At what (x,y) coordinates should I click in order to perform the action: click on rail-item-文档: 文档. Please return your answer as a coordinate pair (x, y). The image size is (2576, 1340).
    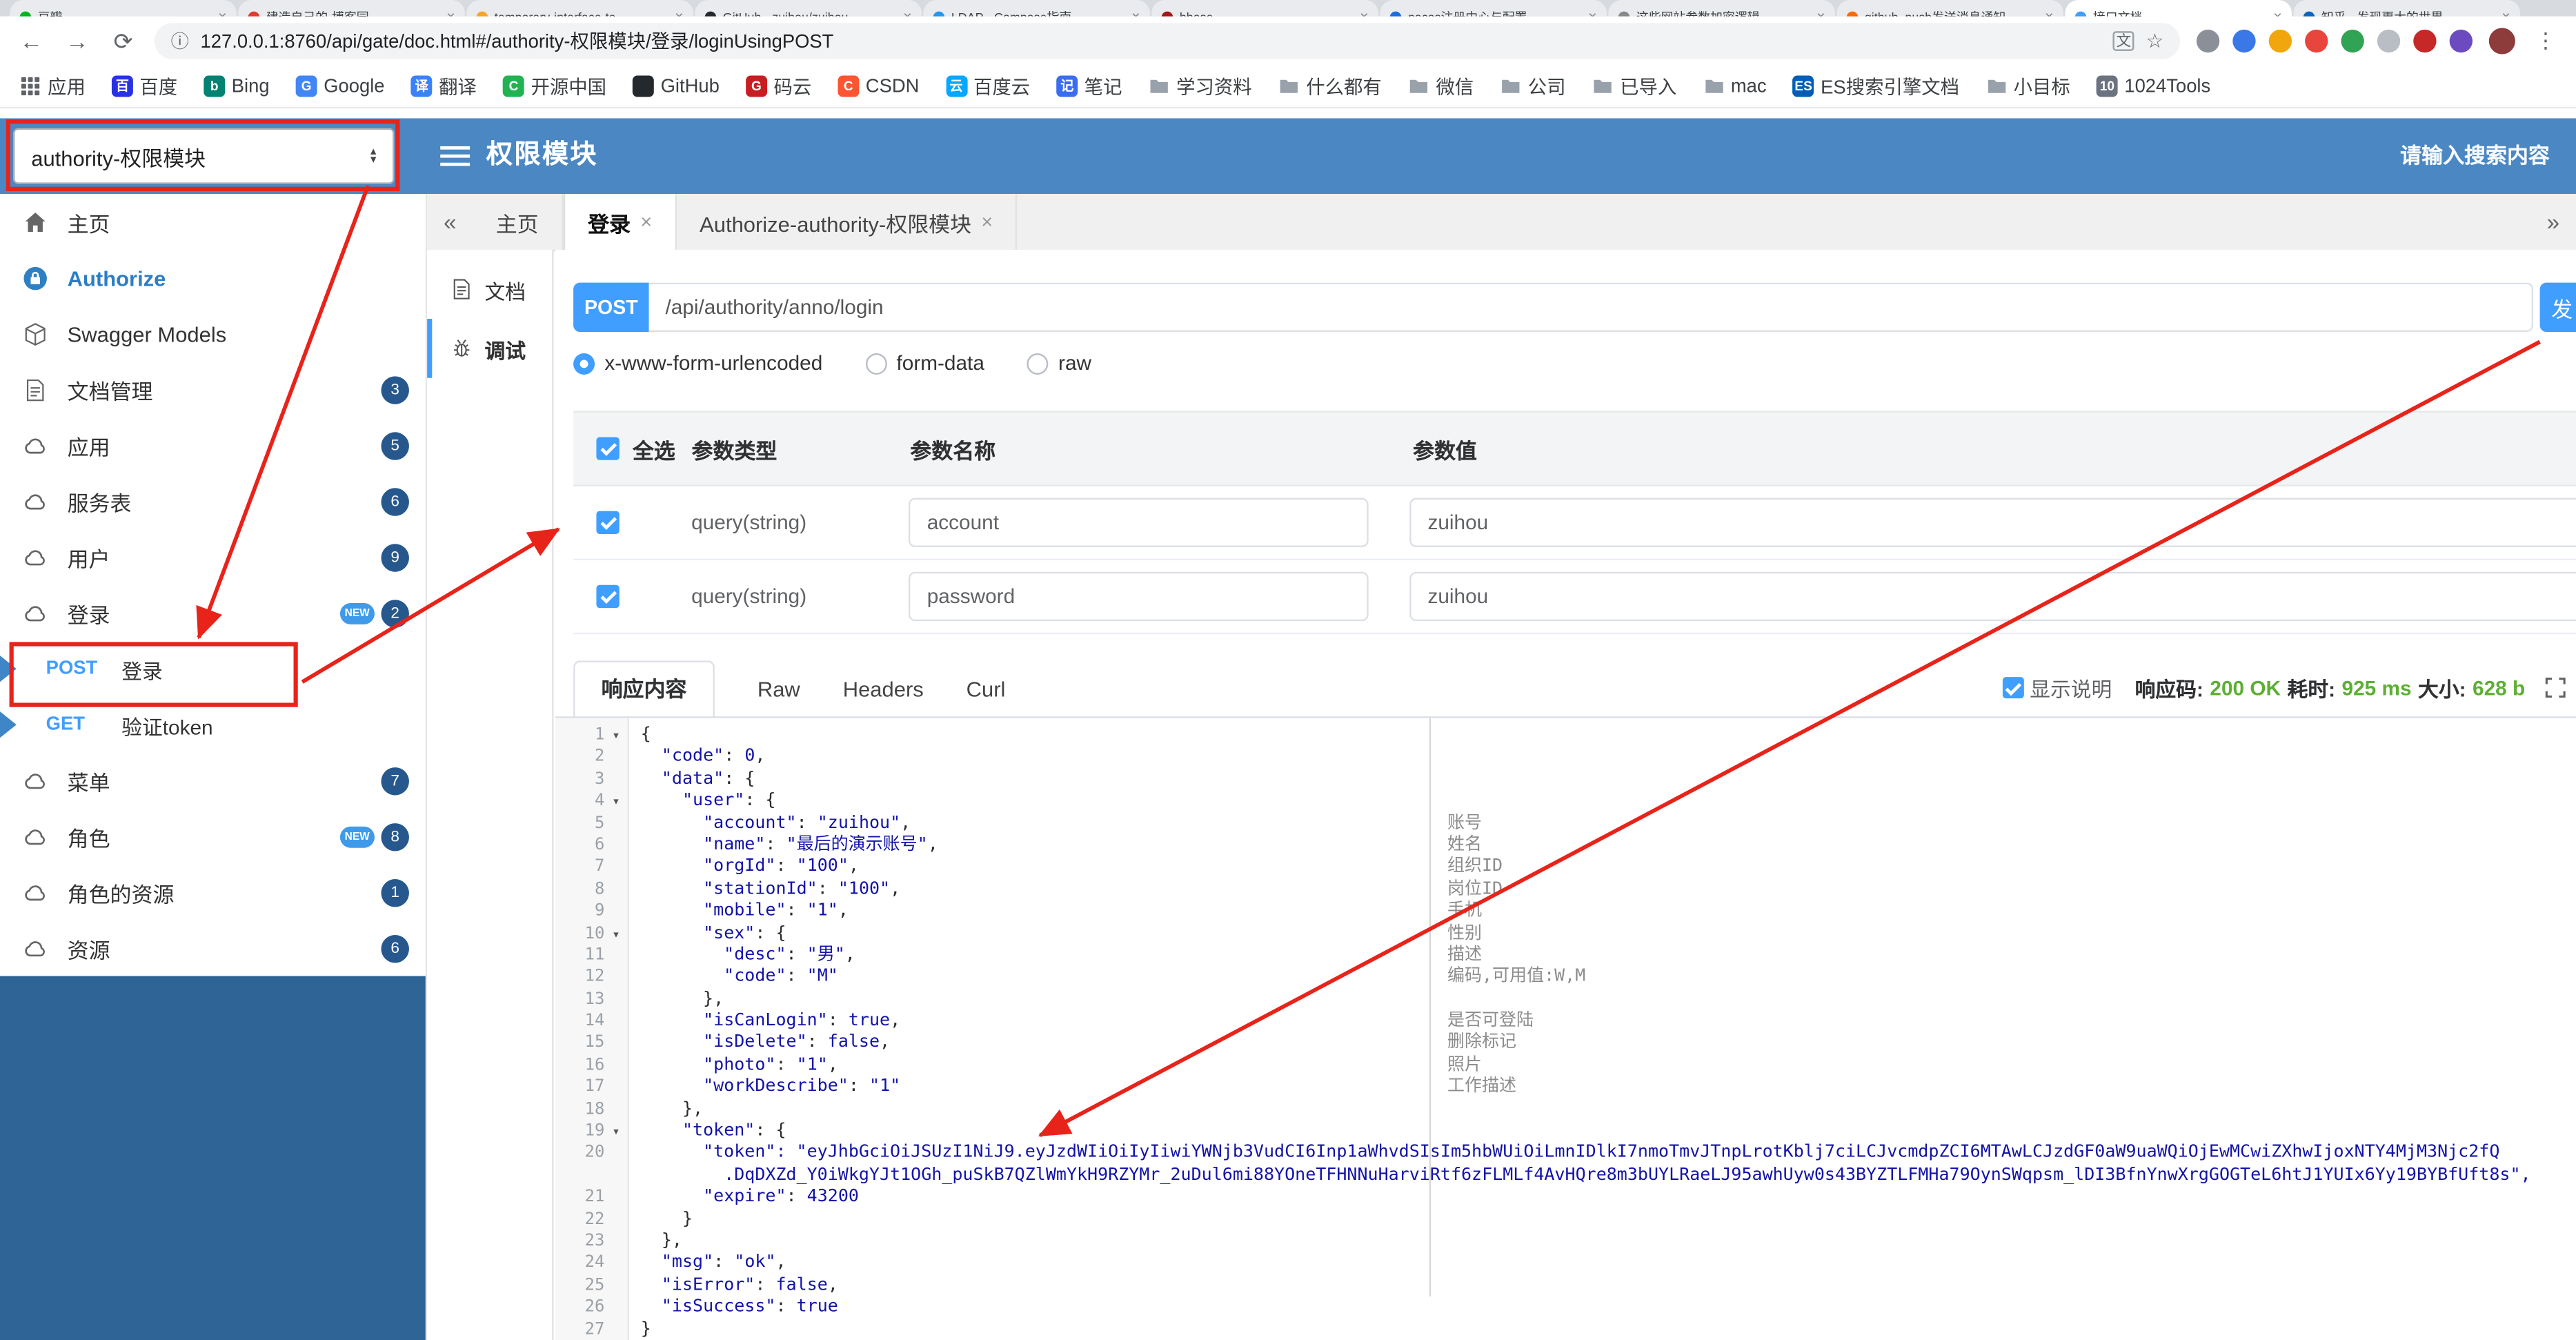
    Looking at the image, I should click on (489, 289).